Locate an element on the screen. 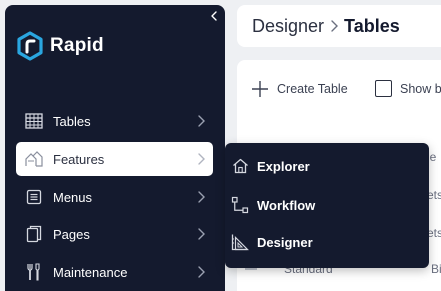 The height and width of the screenshot is (291, 441). sidebar-item-menus: Menus is located at coordinates (114, 197).